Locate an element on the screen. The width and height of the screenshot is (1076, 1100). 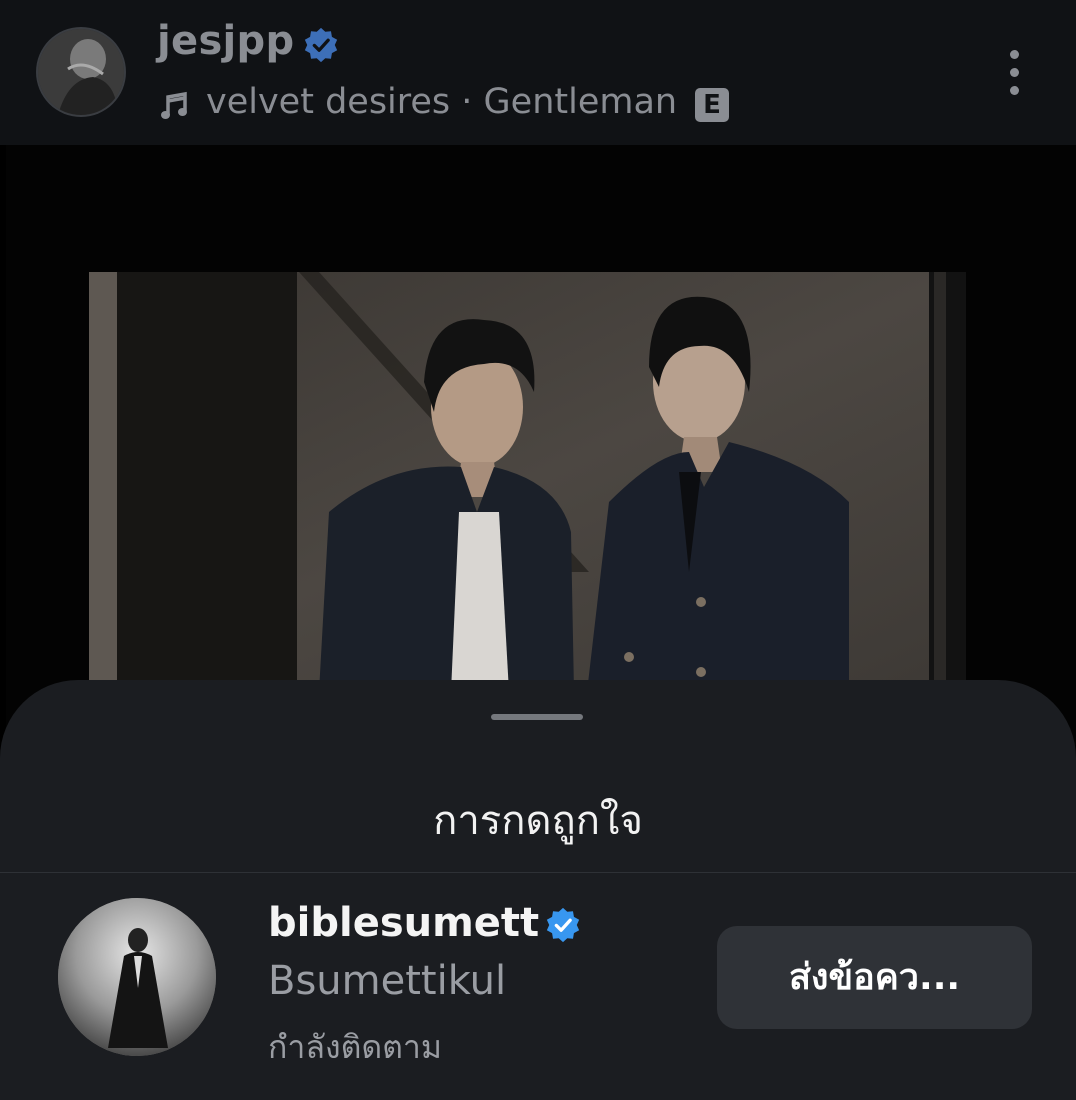
post-header: jesjpp velvet desires · Gentleman E is located at coordinates (538, 72).